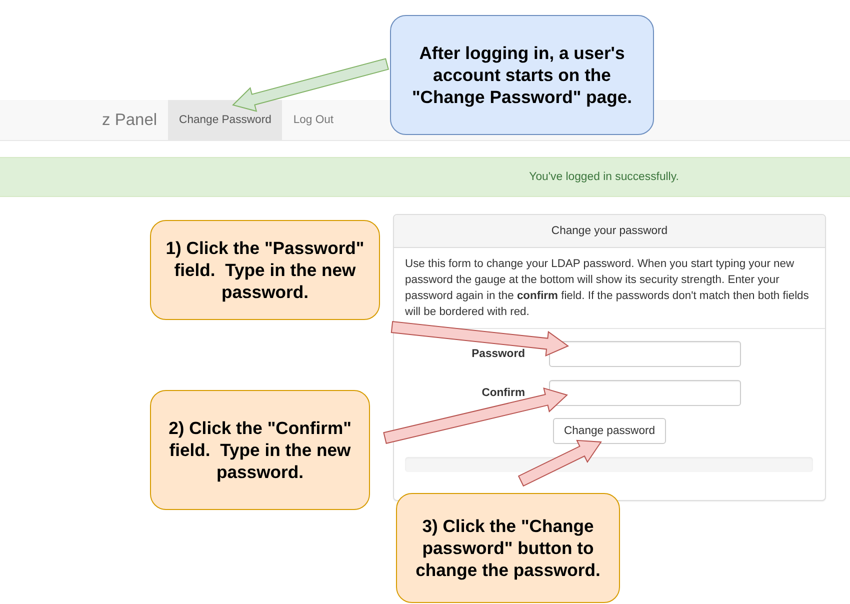 The width and height of the screenshot is (850, 604). I want to click on field-label: Confirm, so click(503, 393).